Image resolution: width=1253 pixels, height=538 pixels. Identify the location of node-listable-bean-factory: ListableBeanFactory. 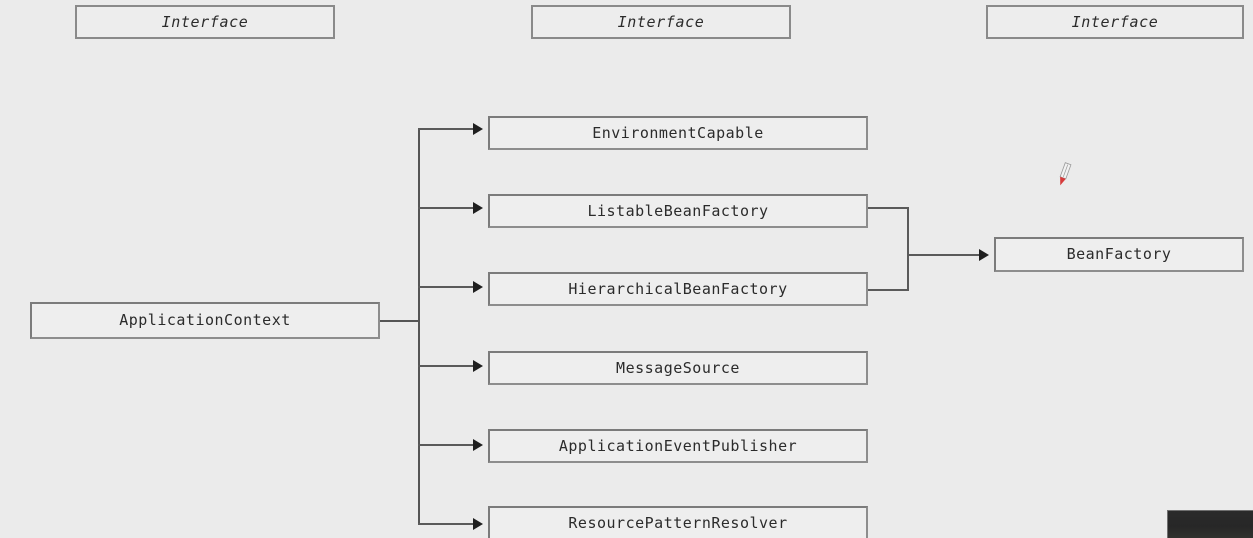
(678, 211).